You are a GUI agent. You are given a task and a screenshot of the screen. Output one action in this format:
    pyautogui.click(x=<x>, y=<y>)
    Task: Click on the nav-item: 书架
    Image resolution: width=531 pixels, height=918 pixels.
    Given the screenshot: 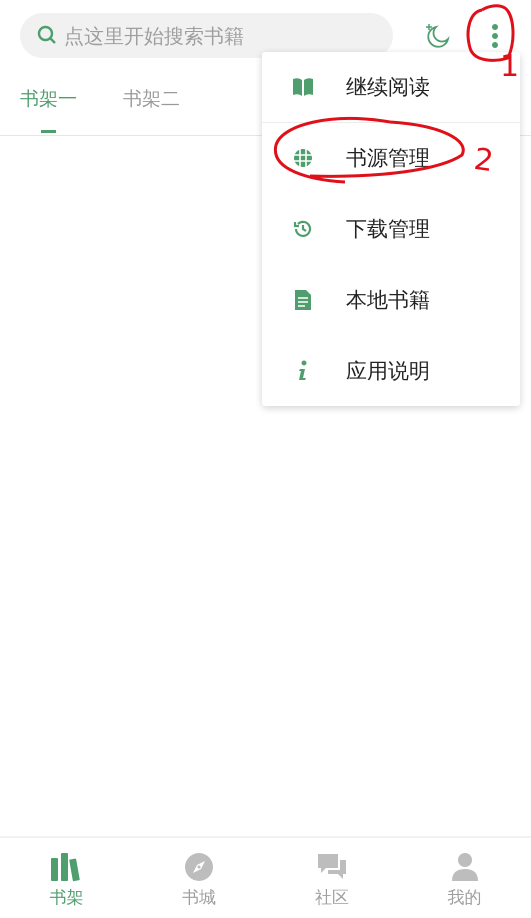 What is the action you would take?
    pyautogui.click(x=66, y=878)
    